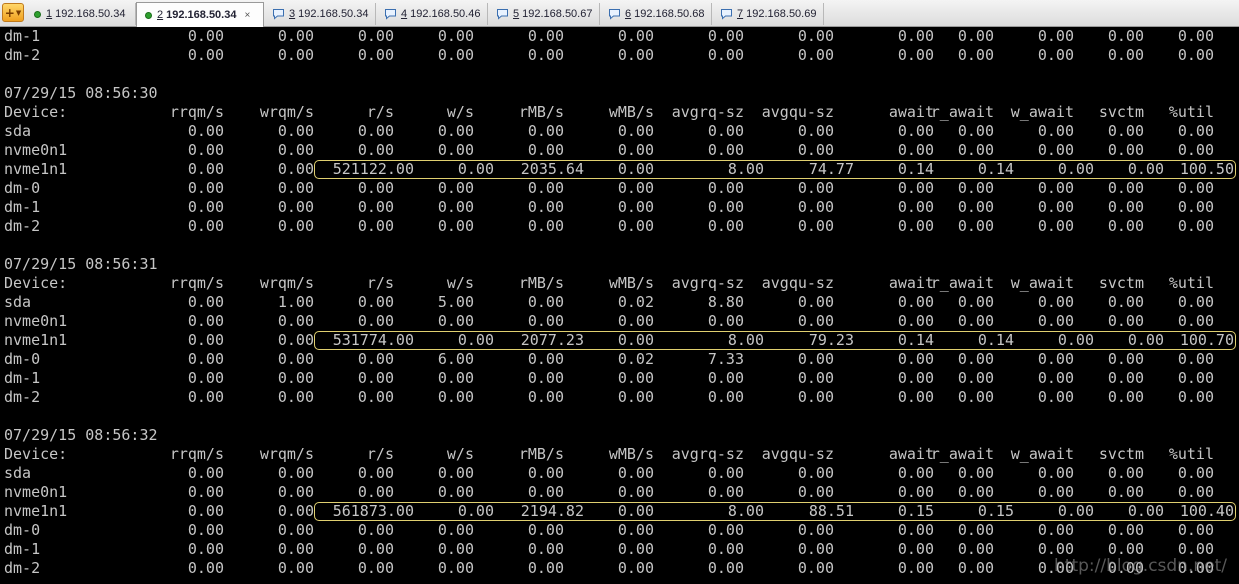 This screenshot has width=1239, height=584. What do you see at coordinates (445, 14) in the screenshot?
I see `tab-label: 192.168.50.46` at bounding box center [445, 14].